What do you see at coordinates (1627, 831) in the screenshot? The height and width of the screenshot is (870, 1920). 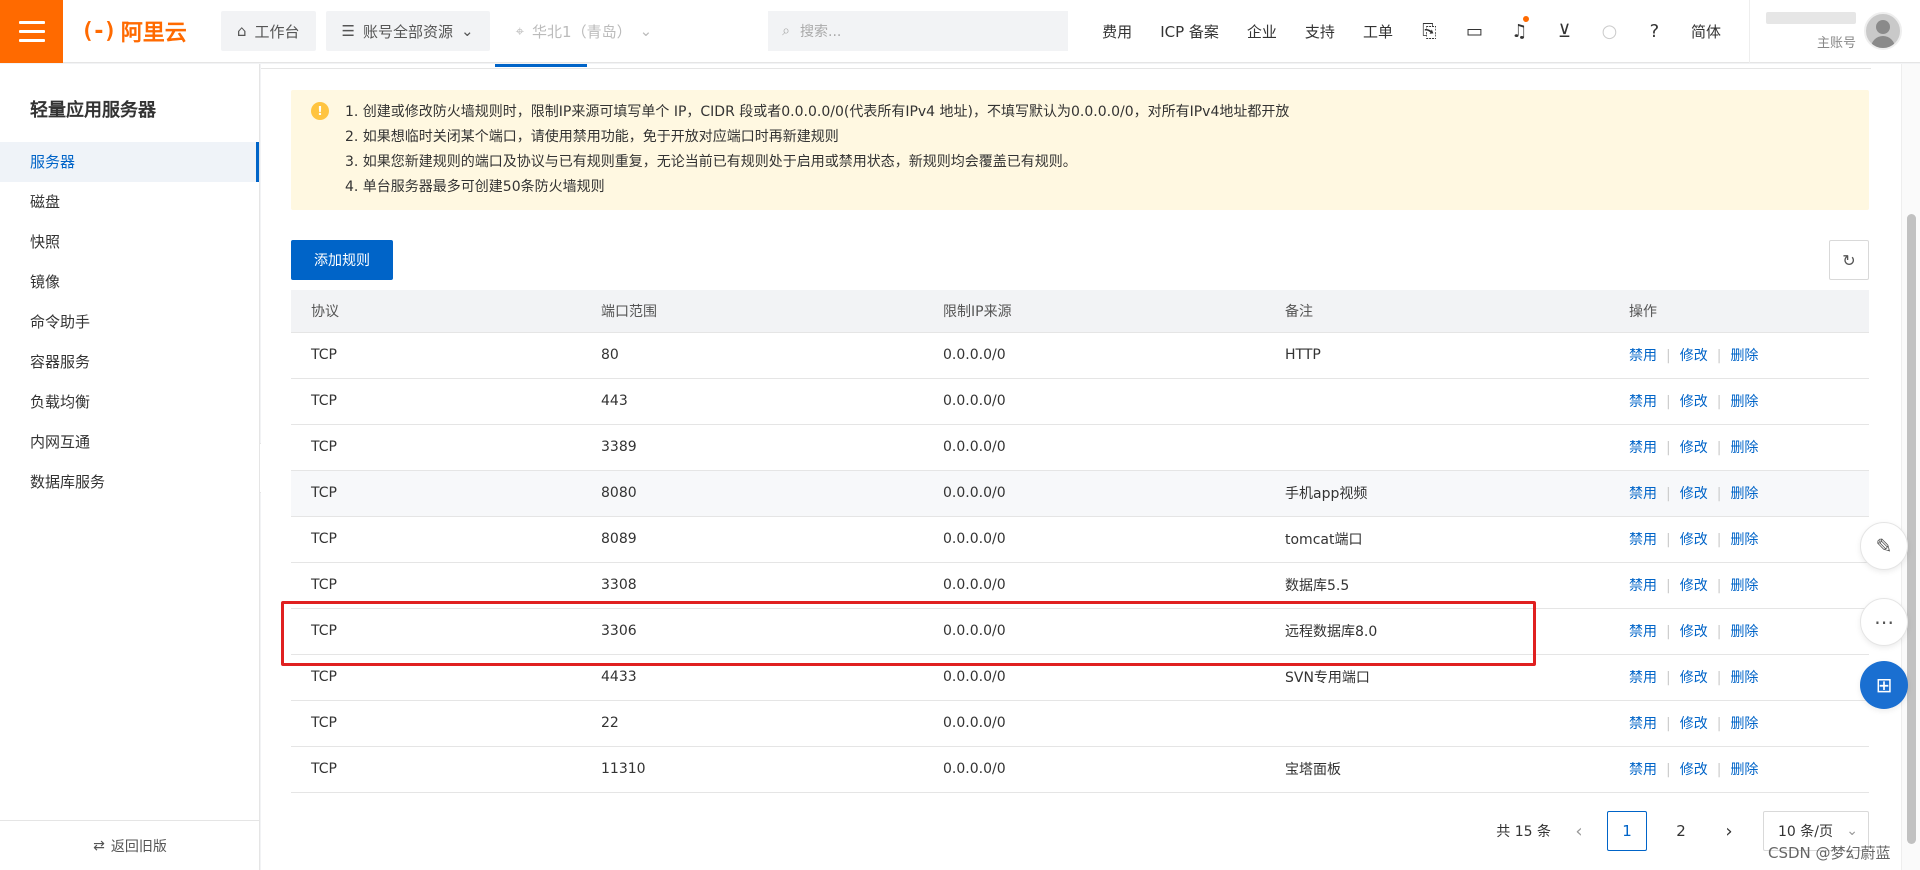 I see `page-1-button: 1` at bounding box center [1627, 831].